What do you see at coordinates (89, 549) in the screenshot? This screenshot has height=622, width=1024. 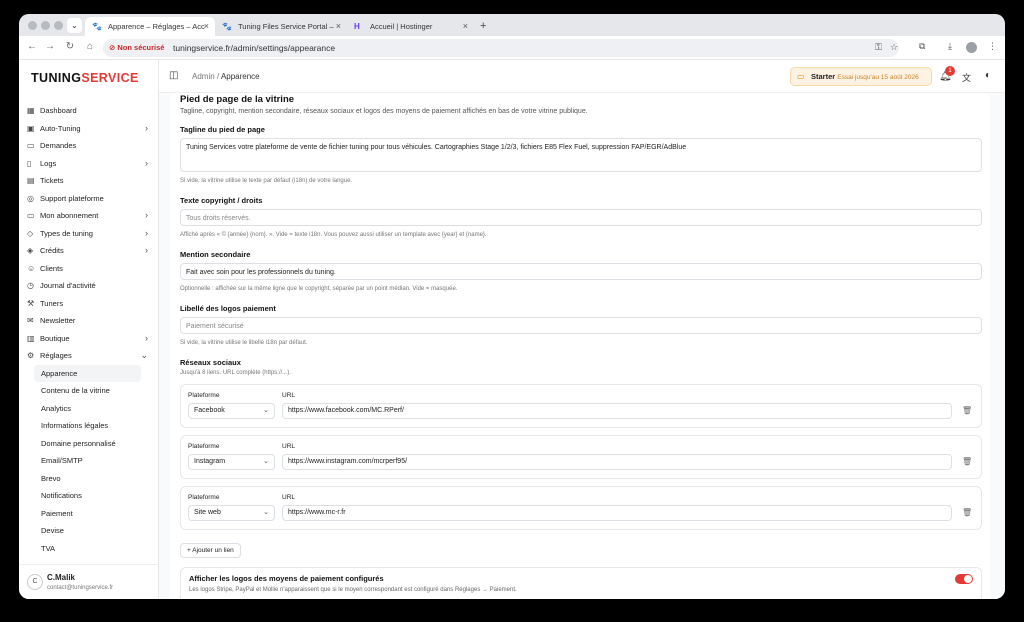 I see `sidebar-subitem-tva: TVA` at bounding box center [89, 549].